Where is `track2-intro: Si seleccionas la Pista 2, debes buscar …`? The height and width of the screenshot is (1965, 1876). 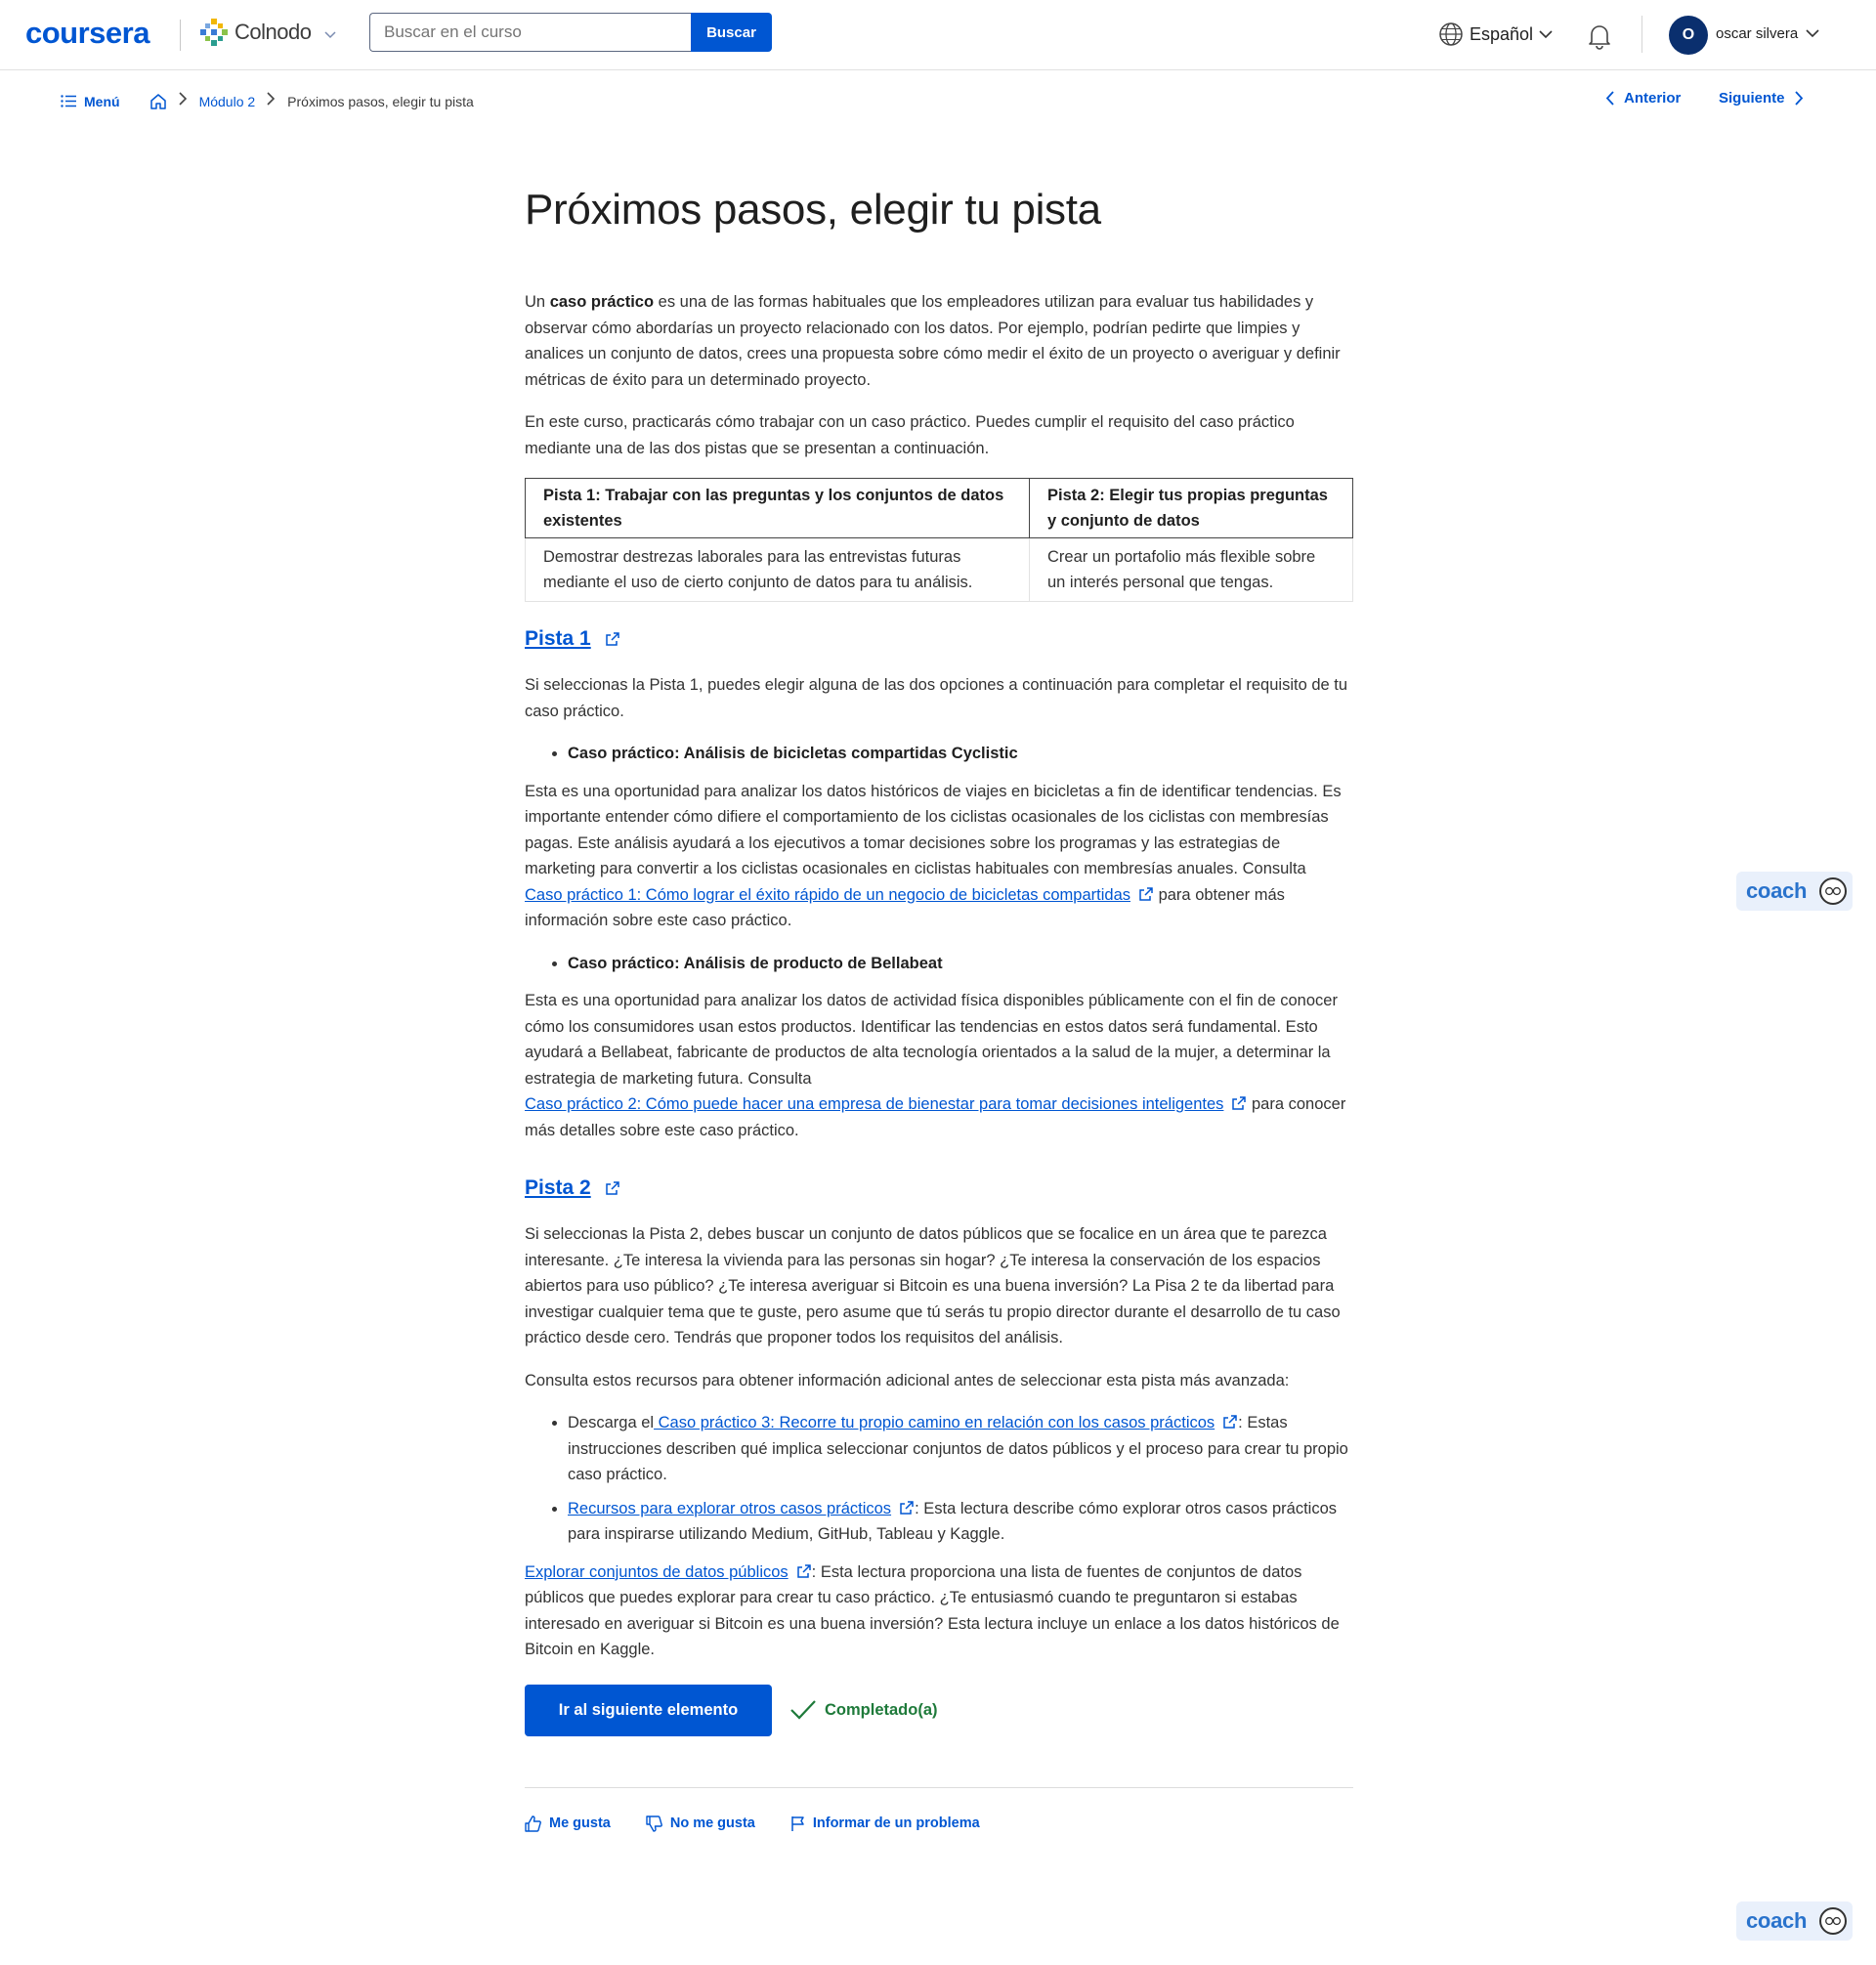 track2-intro: Si seleccionas la Pista 2, debes buscar … is located at coordinates (933, 1285).